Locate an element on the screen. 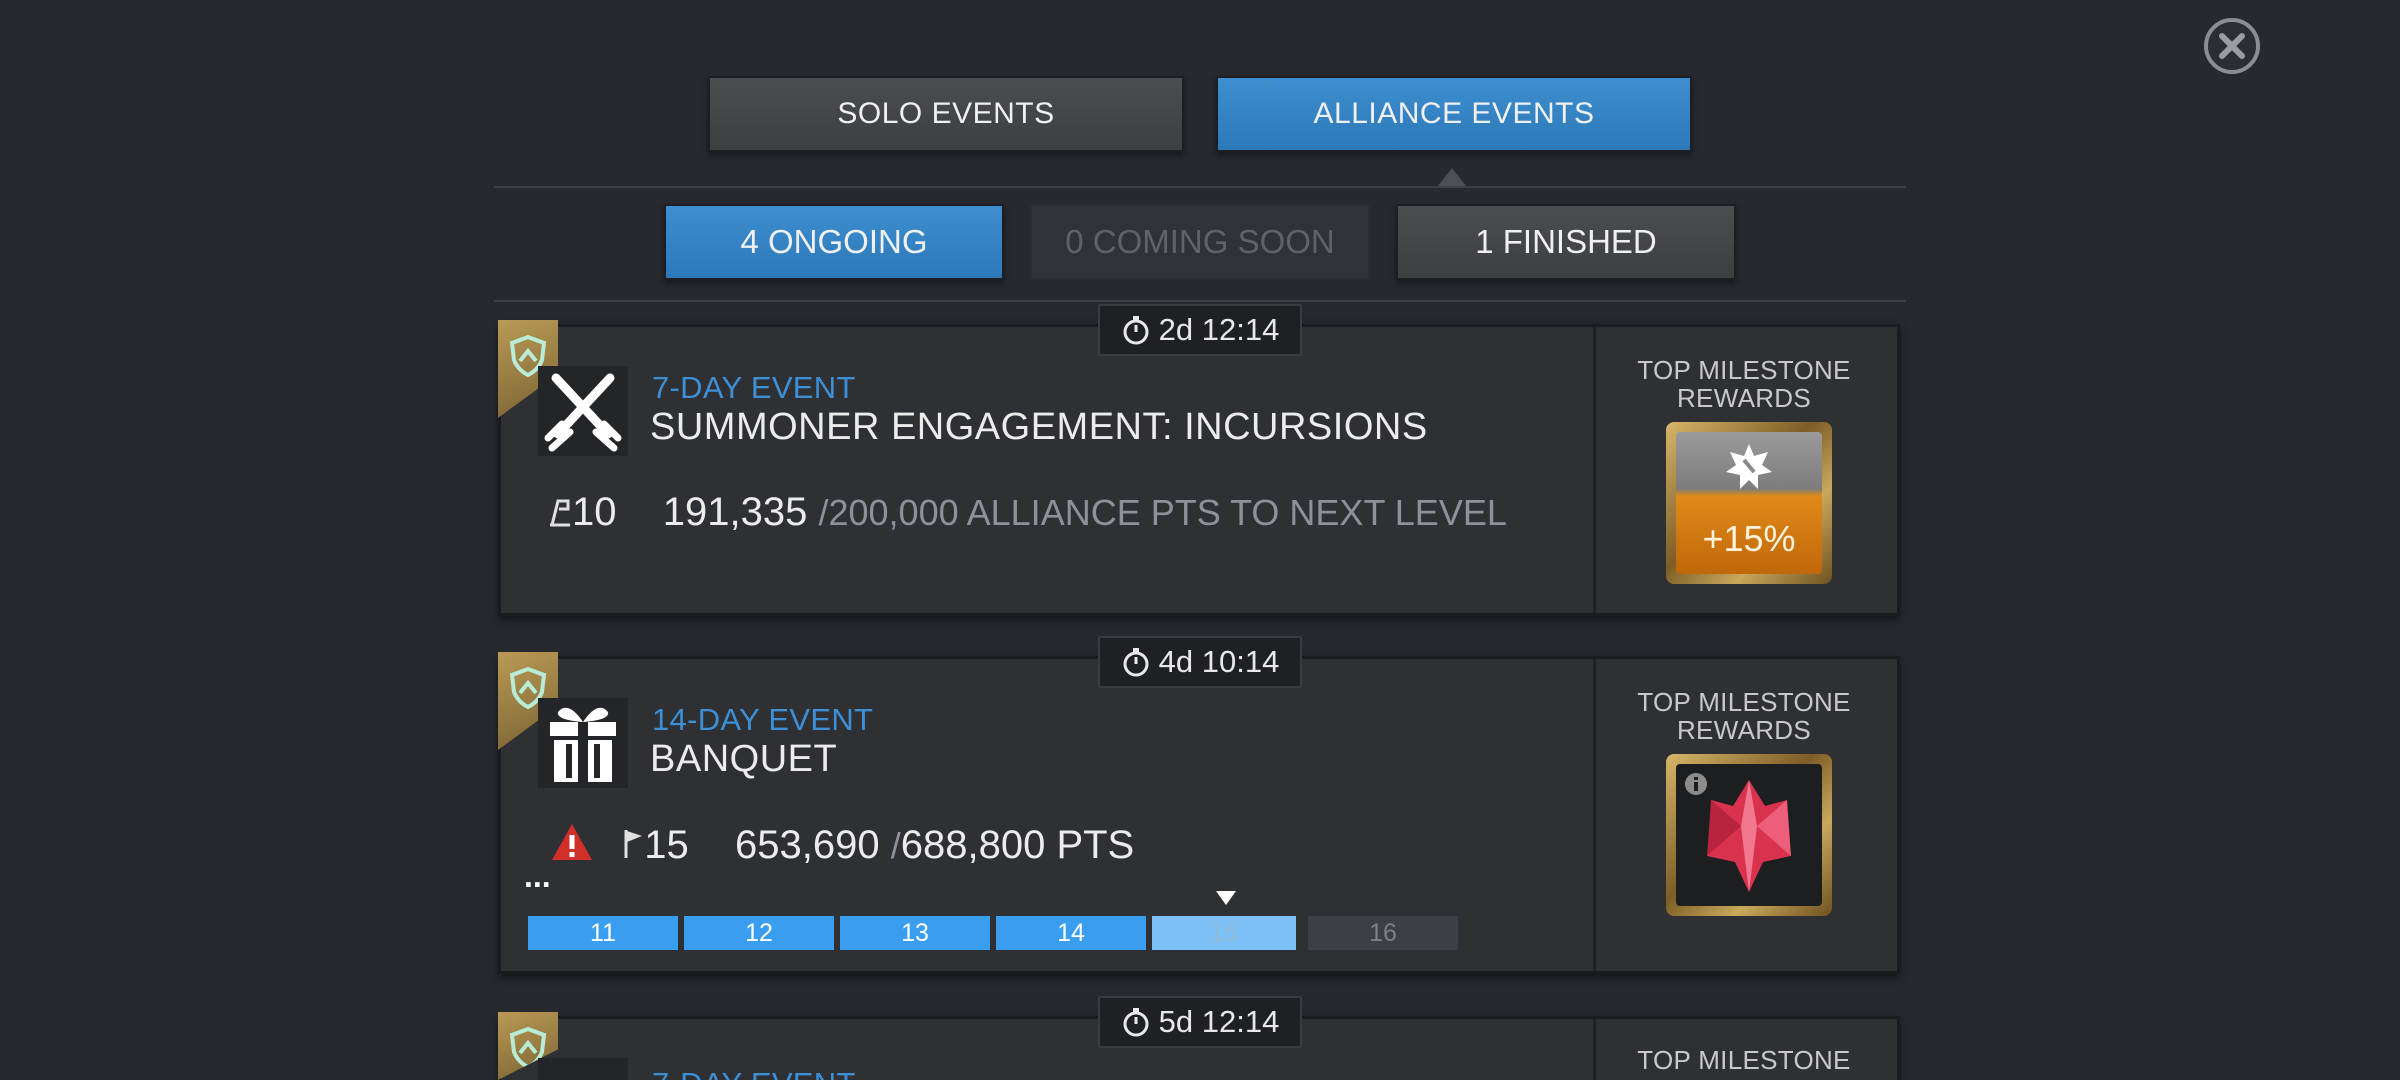 The height and width of the screenshot is (1080, 2400). crystal-reward is located at coordinates (1749, 835).